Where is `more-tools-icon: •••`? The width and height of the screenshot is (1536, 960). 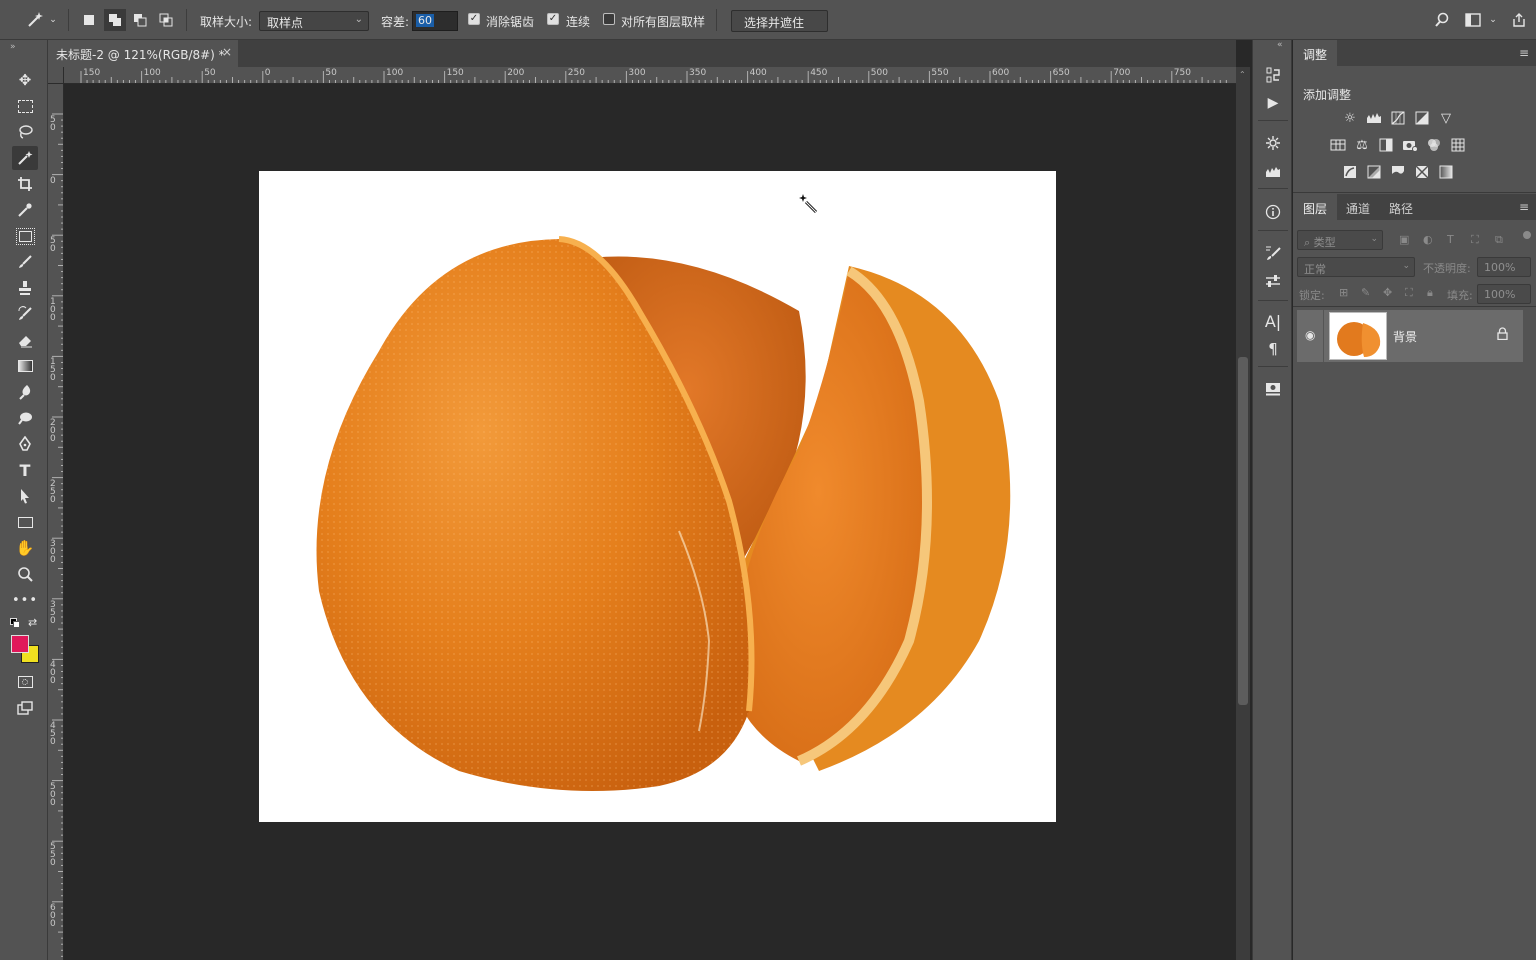
more-tools-icon: ••• is located at coordinates (25, 600).